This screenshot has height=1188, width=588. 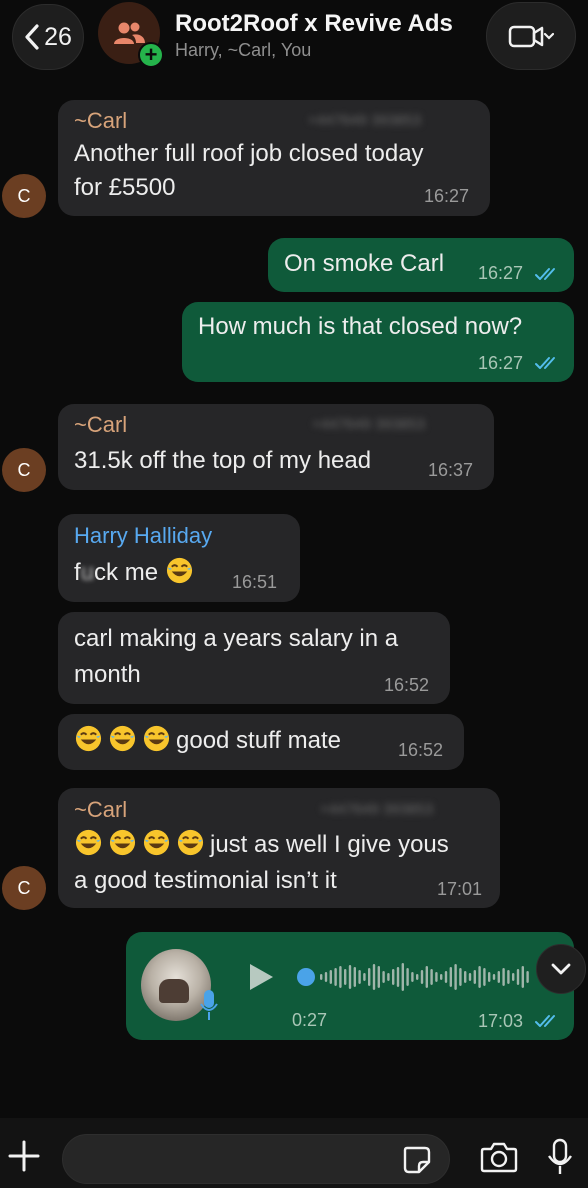 I want to click on message-time: 17:03, so click(x=501, y=1021).